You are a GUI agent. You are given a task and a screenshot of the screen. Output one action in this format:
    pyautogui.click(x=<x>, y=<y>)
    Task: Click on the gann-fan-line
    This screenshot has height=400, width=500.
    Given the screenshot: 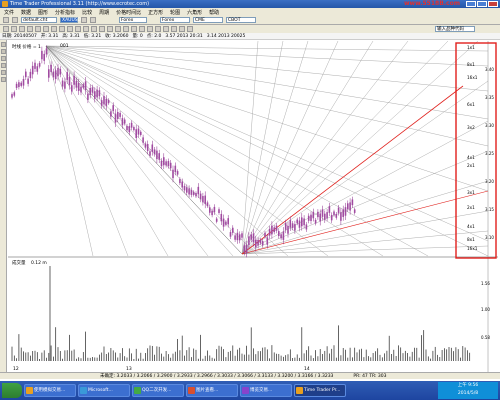 What is the action you would take?
    pyautogui.click(x=107, y=151)
    